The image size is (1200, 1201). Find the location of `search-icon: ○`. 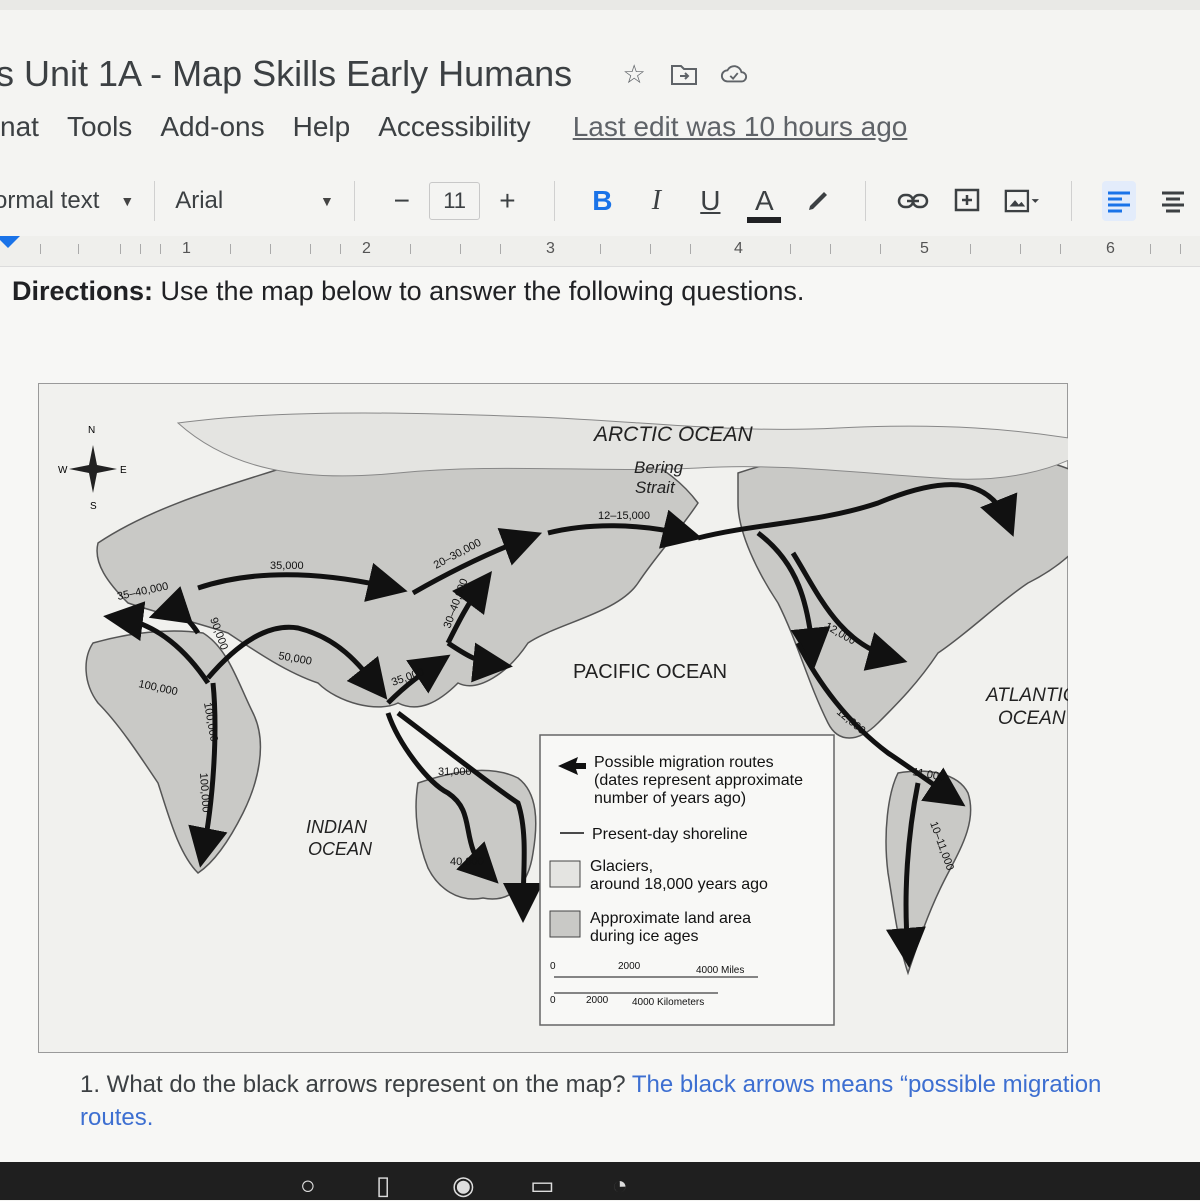

search-icon: ○ is located at coordinates (308, 1185).